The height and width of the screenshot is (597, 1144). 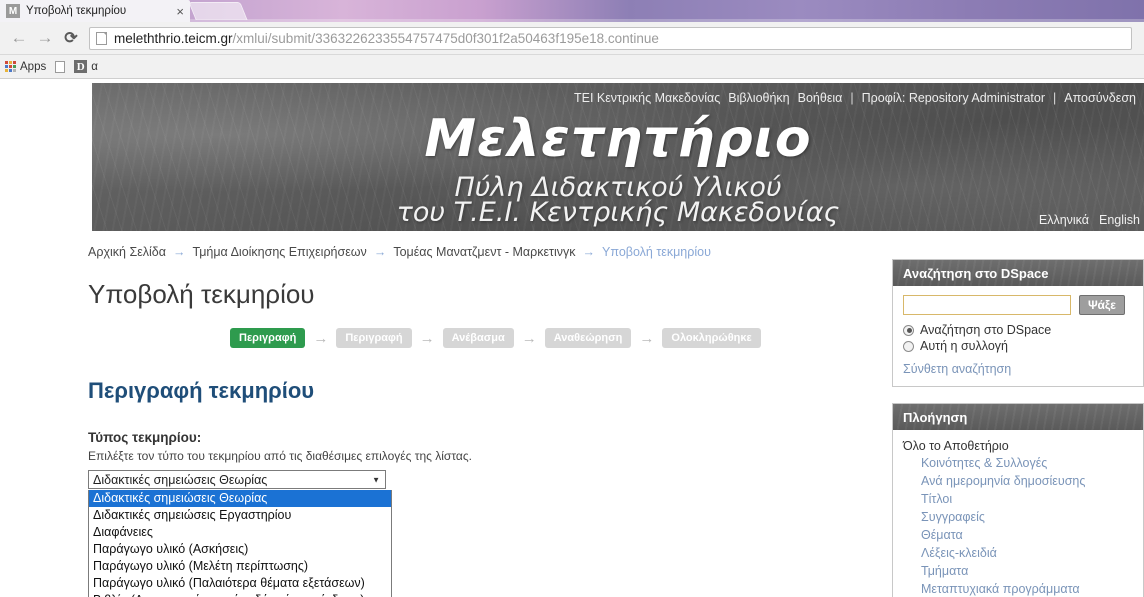 What do you see at coordinates (1018, 553) in the screenshot?
I see `list-item: Λέξεις-κλειδιά` at bounding box center [1018, 553].